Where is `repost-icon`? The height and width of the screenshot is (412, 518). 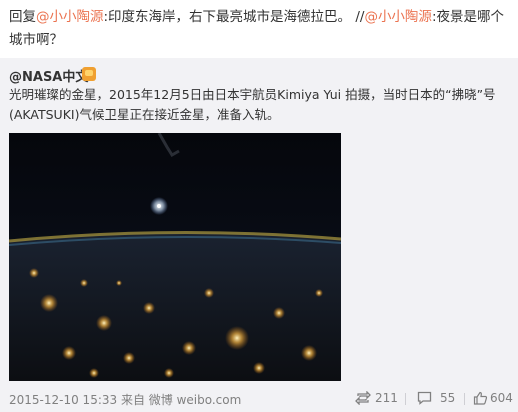
repost-icon is located at coordinates (363, 398).